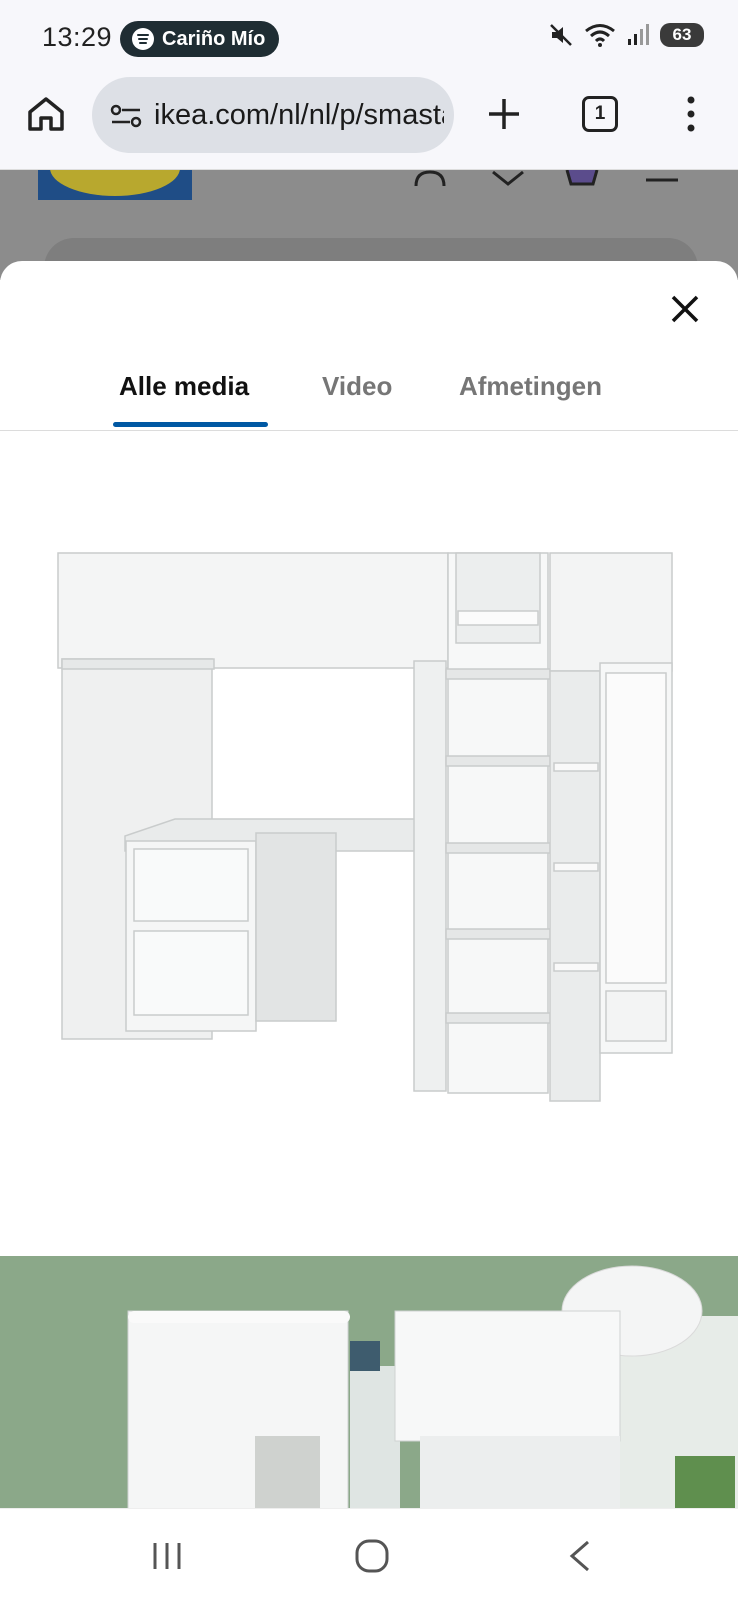 Image resolution: width=738 pixels, height=1600 pixels. What do you see at coordinates (582, 178) in the screenshot?
I see `cart-icon` at bounding box center [582, 178].